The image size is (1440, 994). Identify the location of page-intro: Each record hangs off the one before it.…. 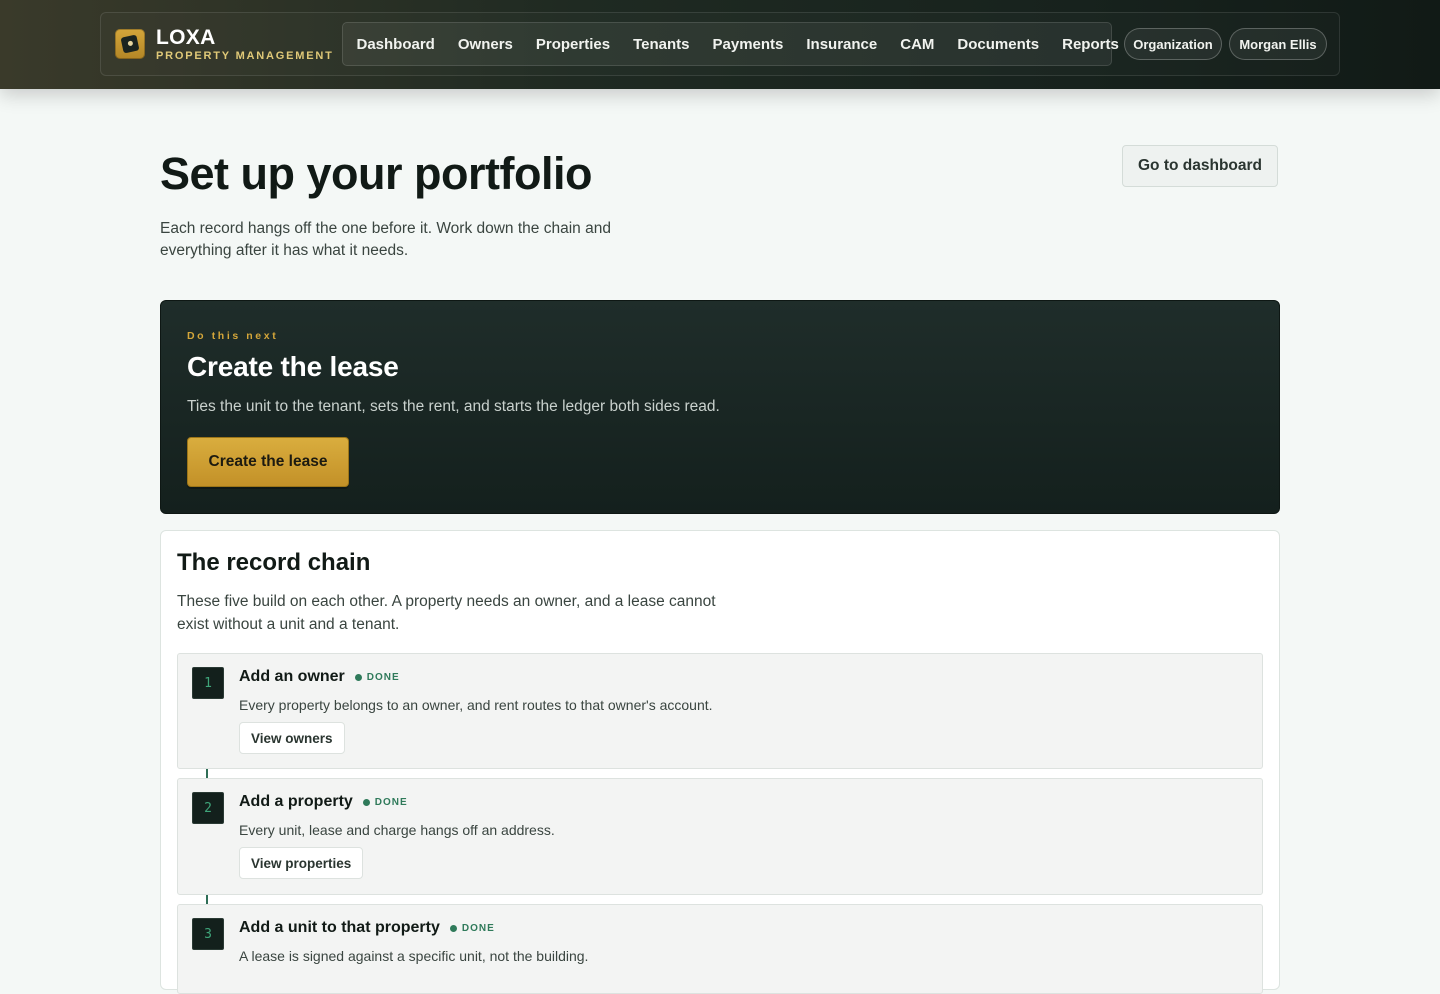
(385, 239).